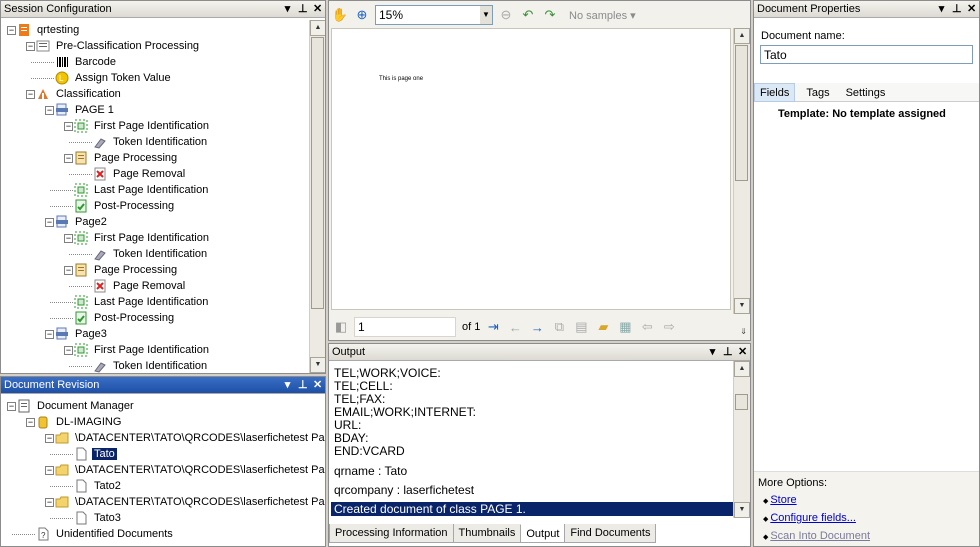 The image size is (980, 547). Describe the element at coordinates (581, 327) in the screenshot. I see `scanner-icon: ▤` at that location.